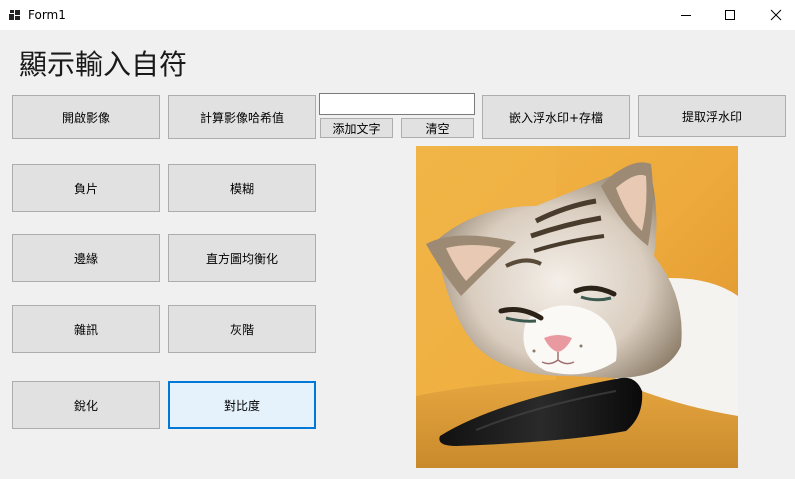 Image resolution: width=795 pixels, height=479 pixels. What do you see at coordinates (86, 329) in the screenshot?
I see `noise-button: 雜訊` at bounding box center [86, 329].